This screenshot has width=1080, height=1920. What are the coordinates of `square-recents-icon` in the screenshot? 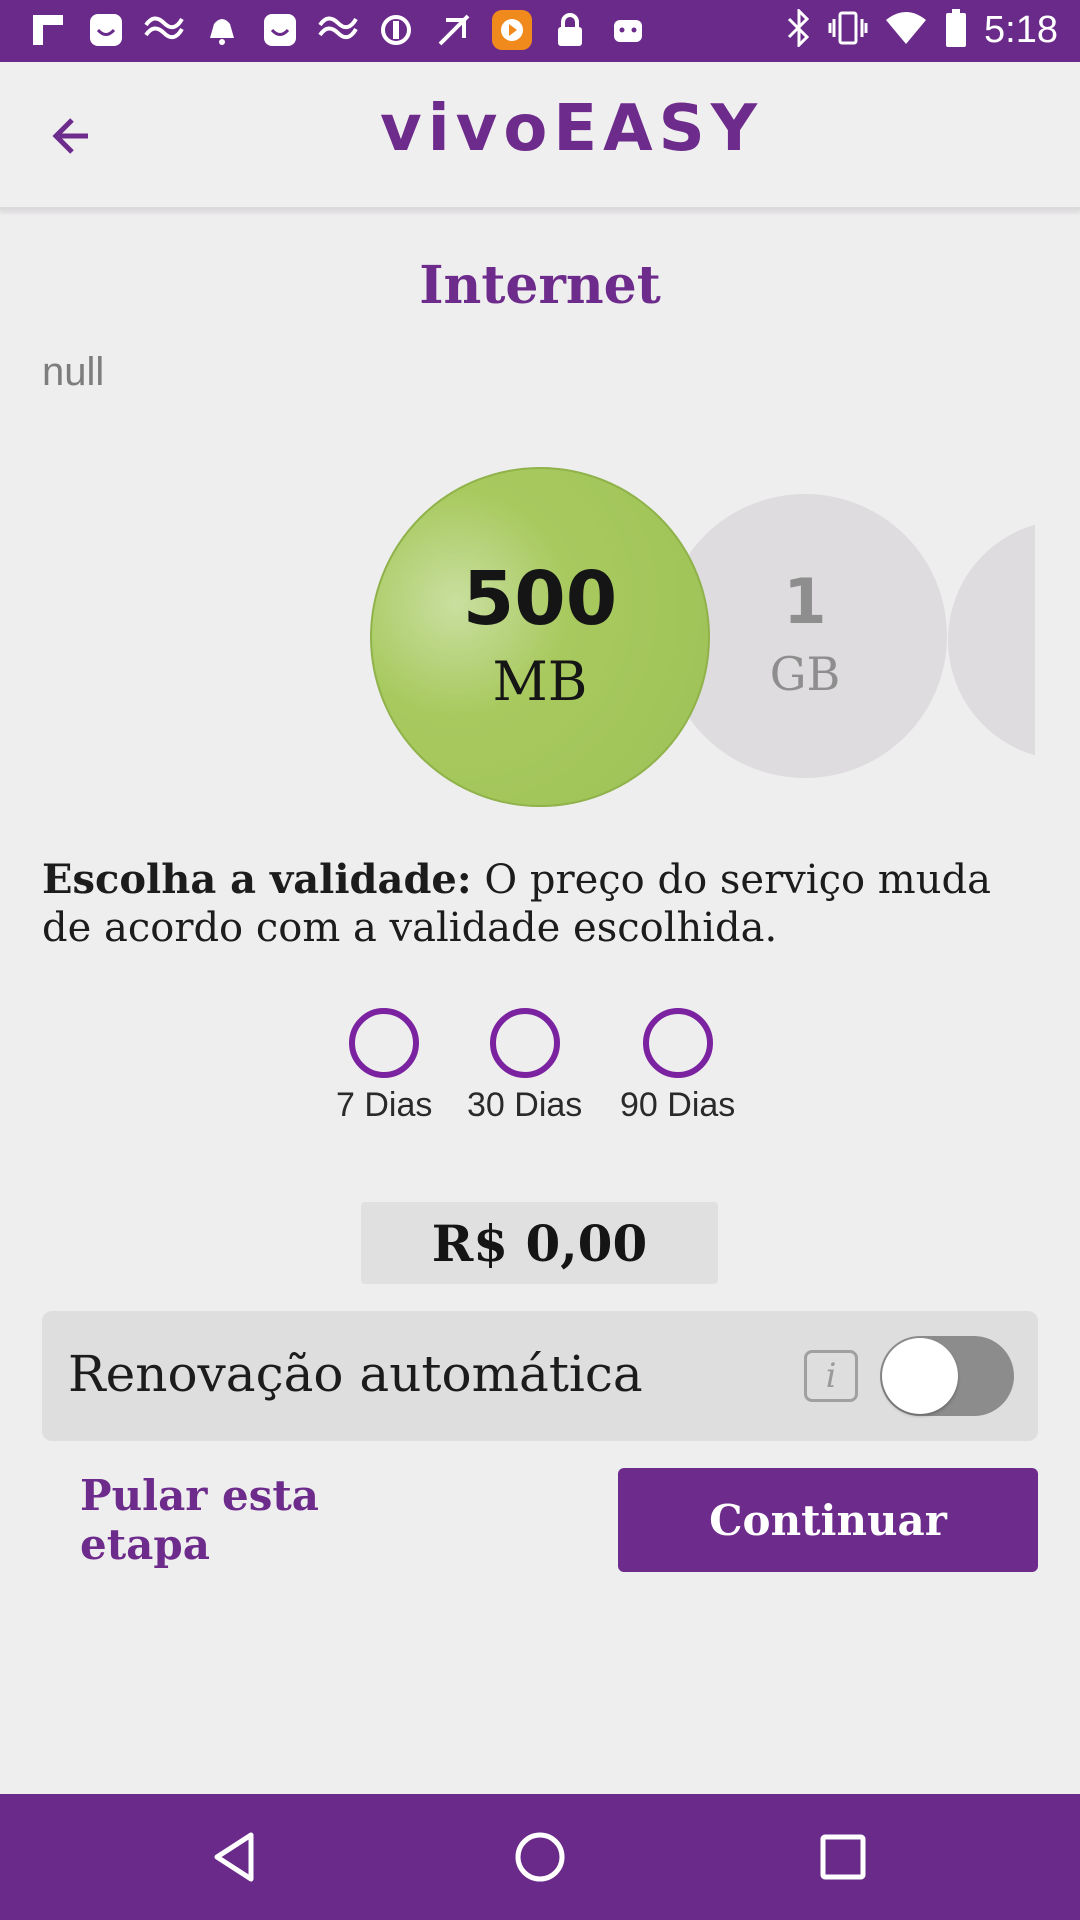 It's located at (843, 1857).